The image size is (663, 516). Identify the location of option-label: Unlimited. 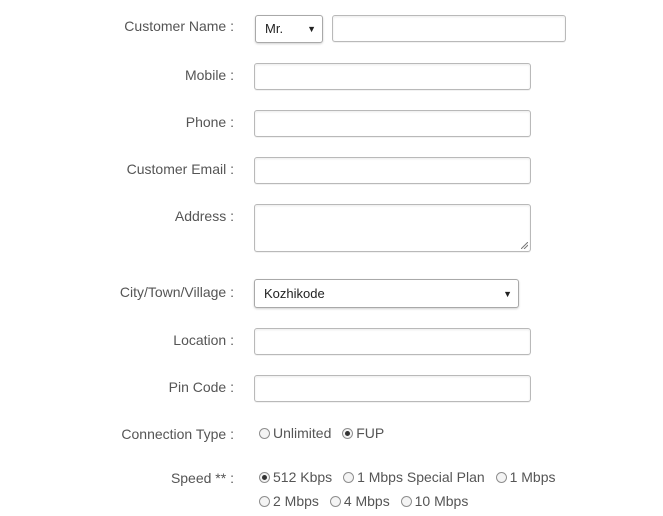
(302, 433).